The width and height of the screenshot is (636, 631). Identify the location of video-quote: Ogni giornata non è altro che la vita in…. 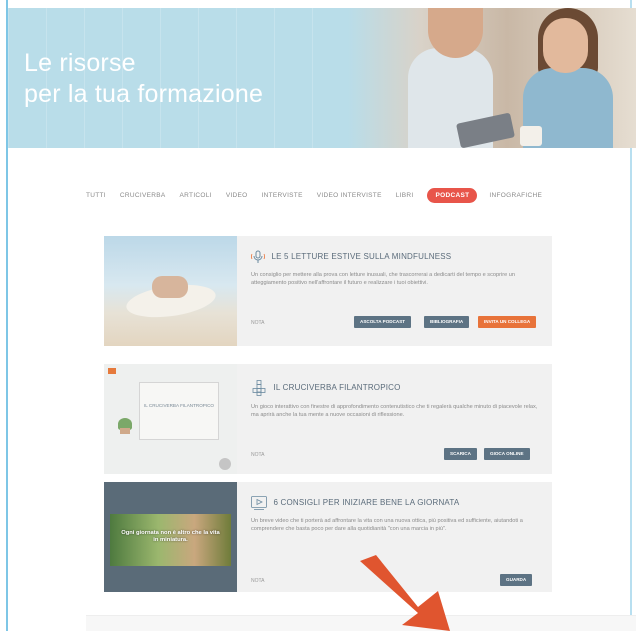
(170, 536).